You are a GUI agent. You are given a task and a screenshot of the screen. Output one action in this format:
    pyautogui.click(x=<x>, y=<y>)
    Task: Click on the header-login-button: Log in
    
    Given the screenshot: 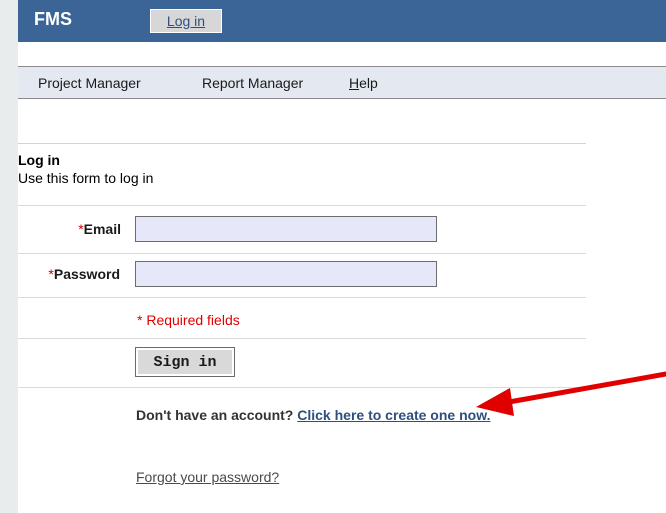 What is the action you would take?
    pyautogui.click(x=186, y=21)
    